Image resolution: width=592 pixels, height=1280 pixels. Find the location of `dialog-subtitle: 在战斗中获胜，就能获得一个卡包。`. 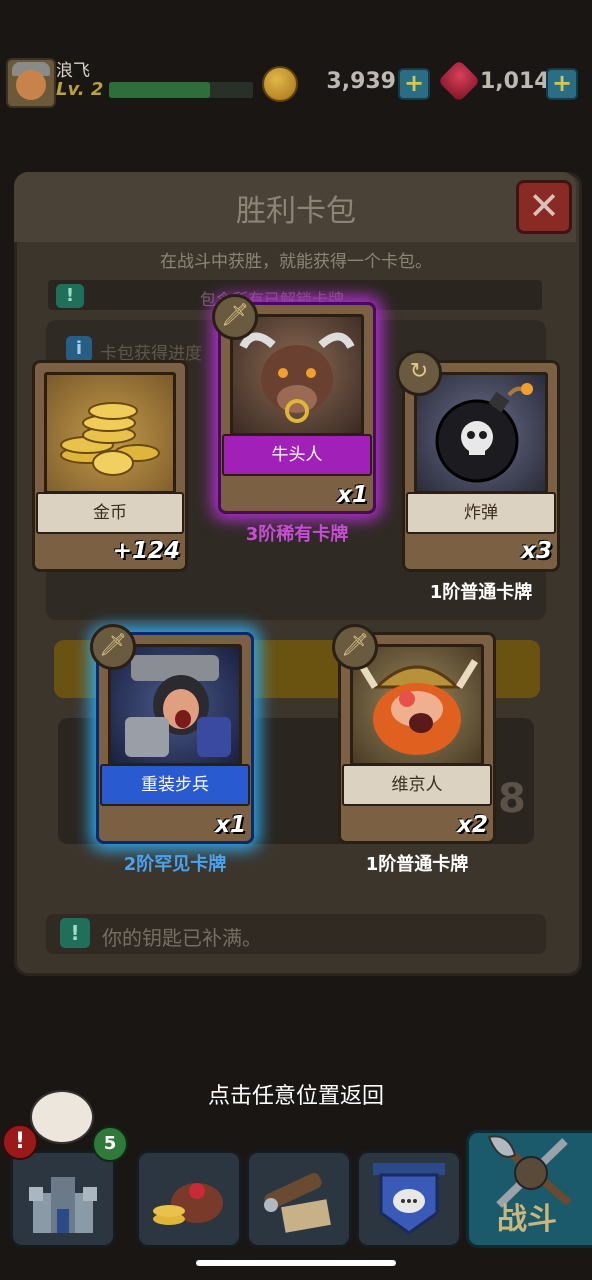

dialog-subtitle: 在战斗中获胜，就能获得一个卡包。 is located at coordinates (296, 262).